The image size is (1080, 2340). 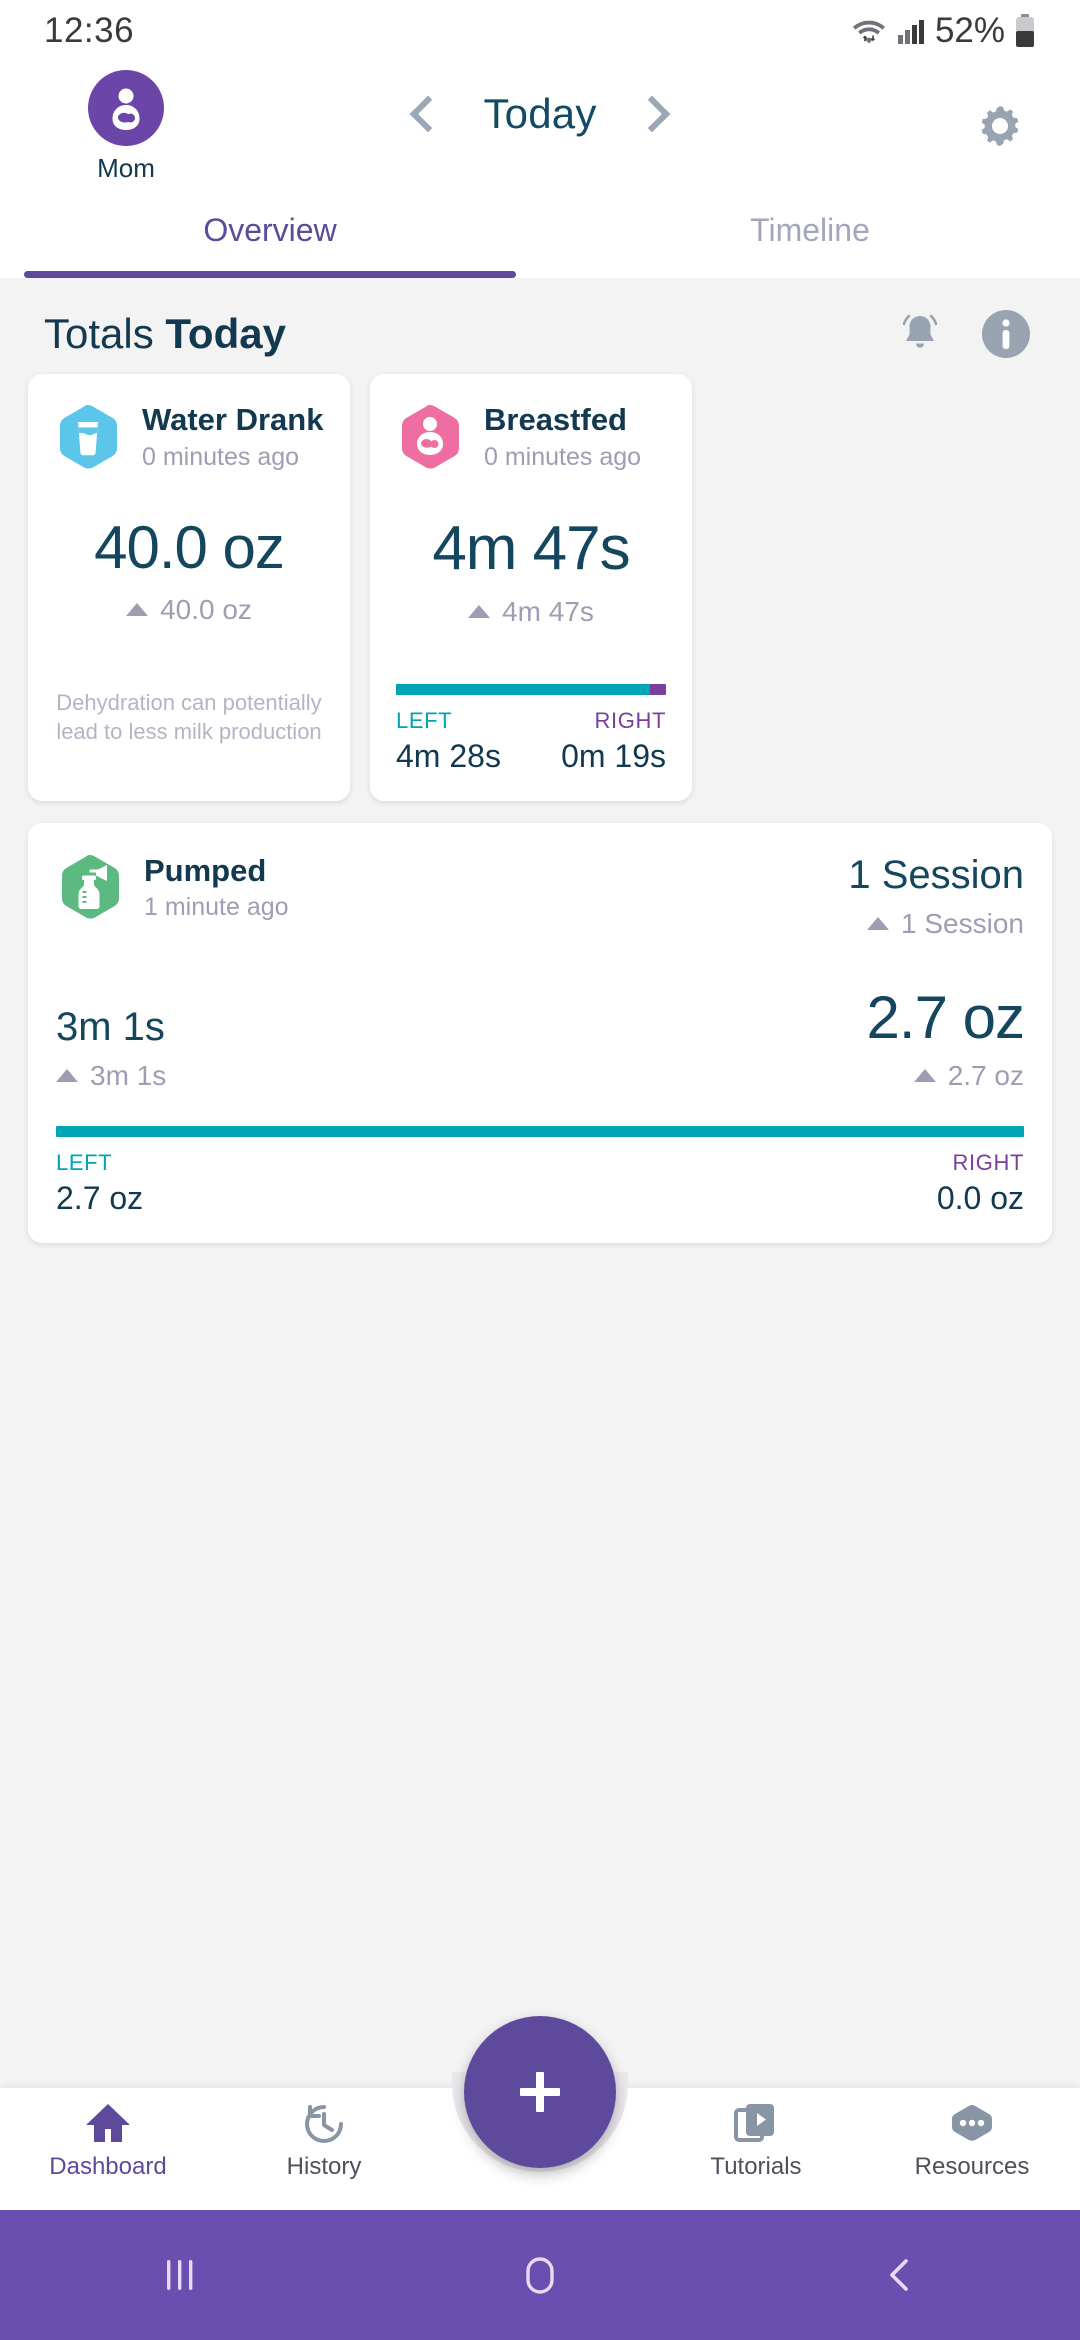 What do you see at coordinates (531, 437) in the screenshot?
I see `card-header: Breastfed 0 minutes ago` at bounding box center [531, 437].